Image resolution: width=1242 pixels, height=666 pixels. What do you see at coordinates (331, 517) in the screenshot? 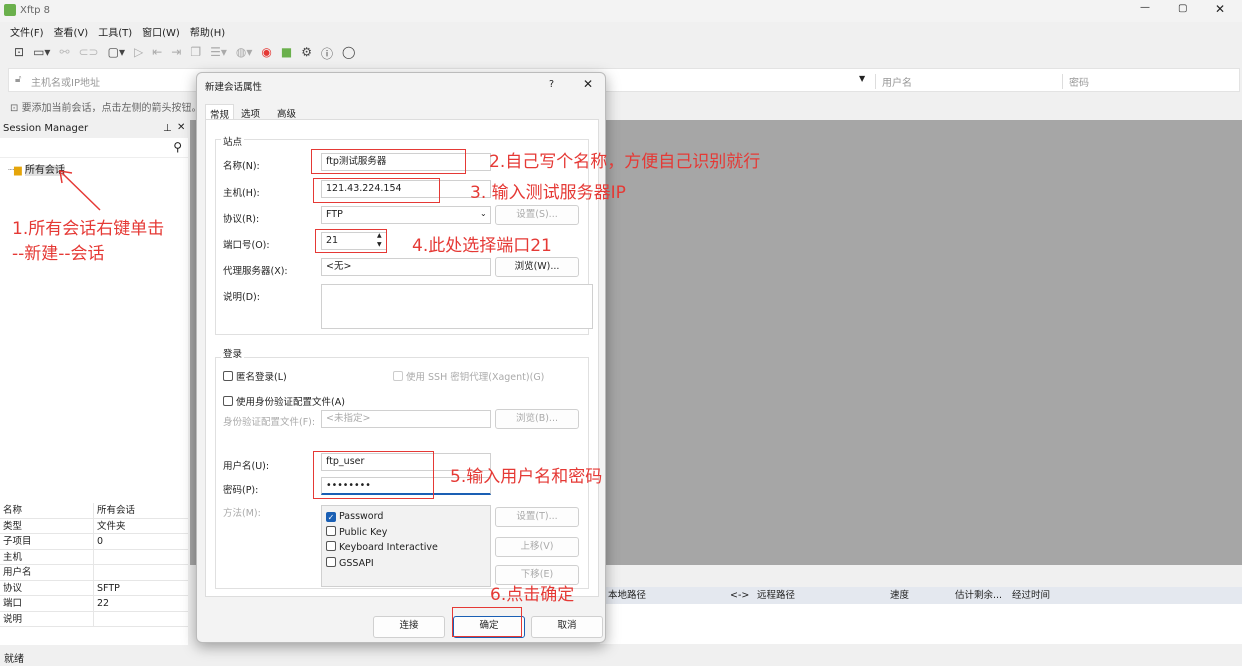
I see `checkbox-icon: ✓` at bounding box center [331, 517].